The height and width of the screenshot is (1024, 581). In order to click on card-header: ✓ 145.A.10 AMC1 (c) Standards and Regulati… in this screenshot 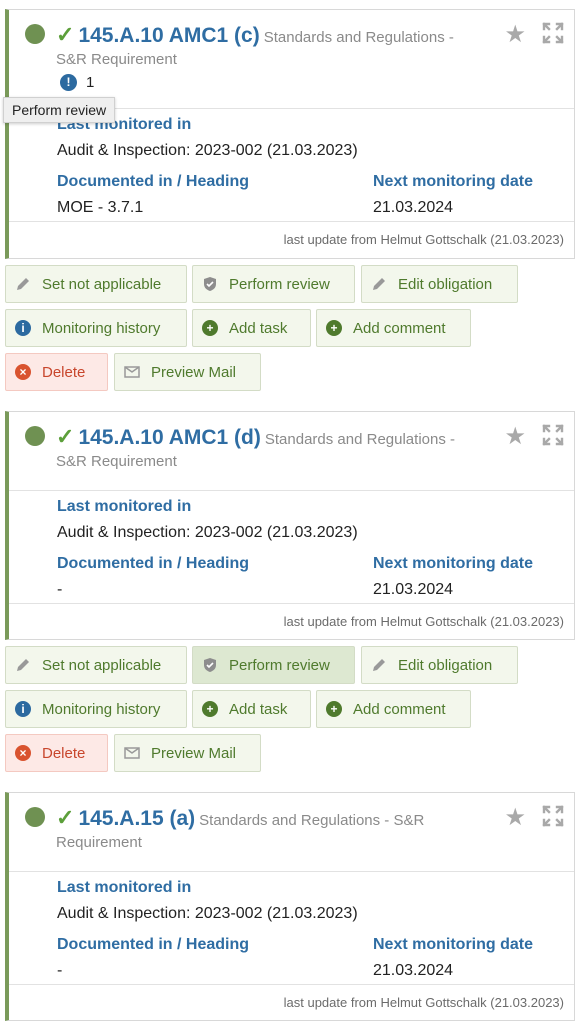, I will do `click(291, 59)`.